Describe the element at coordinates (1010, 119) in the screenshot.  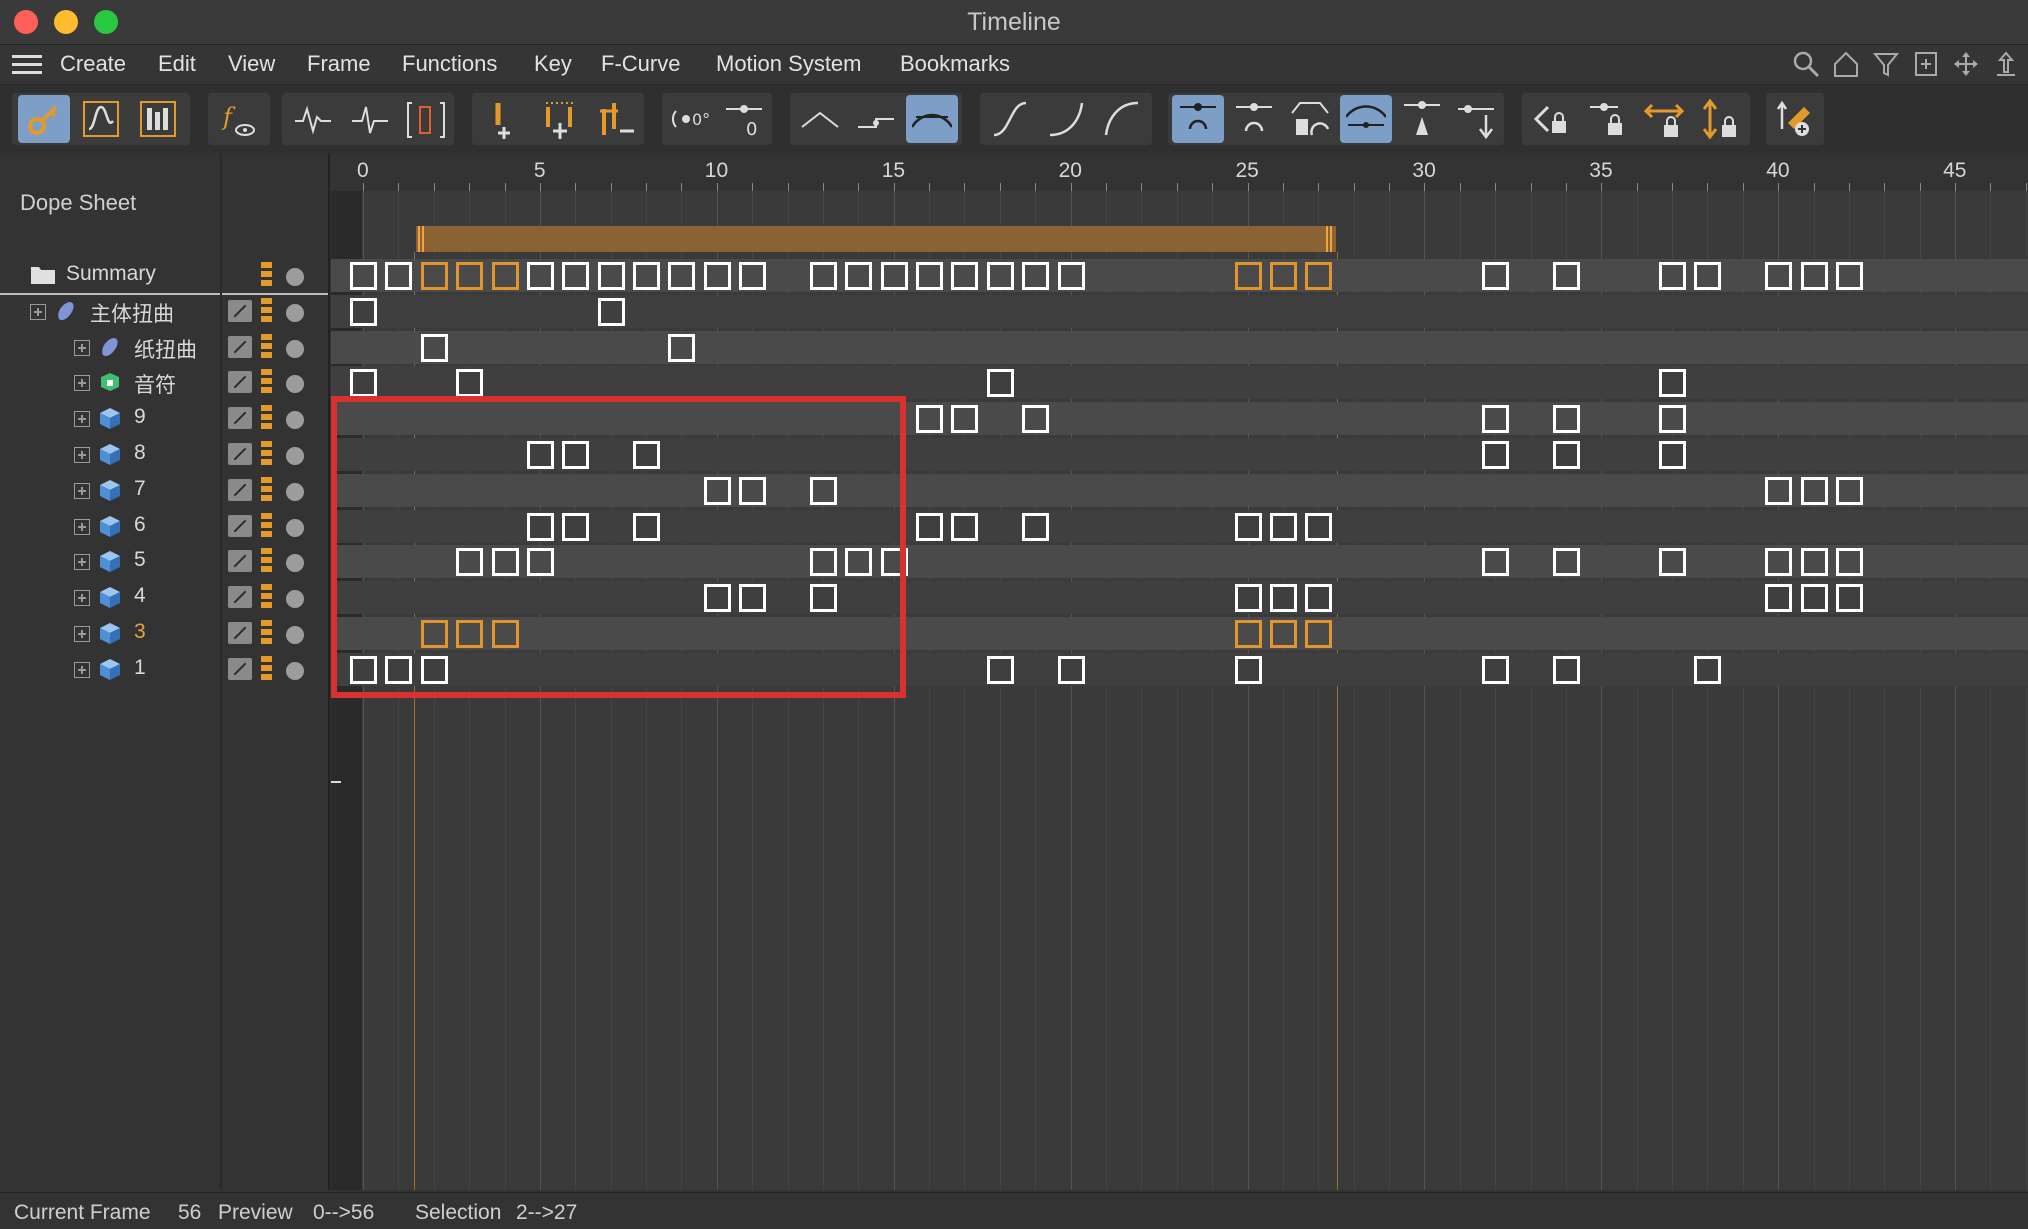
I see `spline-s-button` at that location.